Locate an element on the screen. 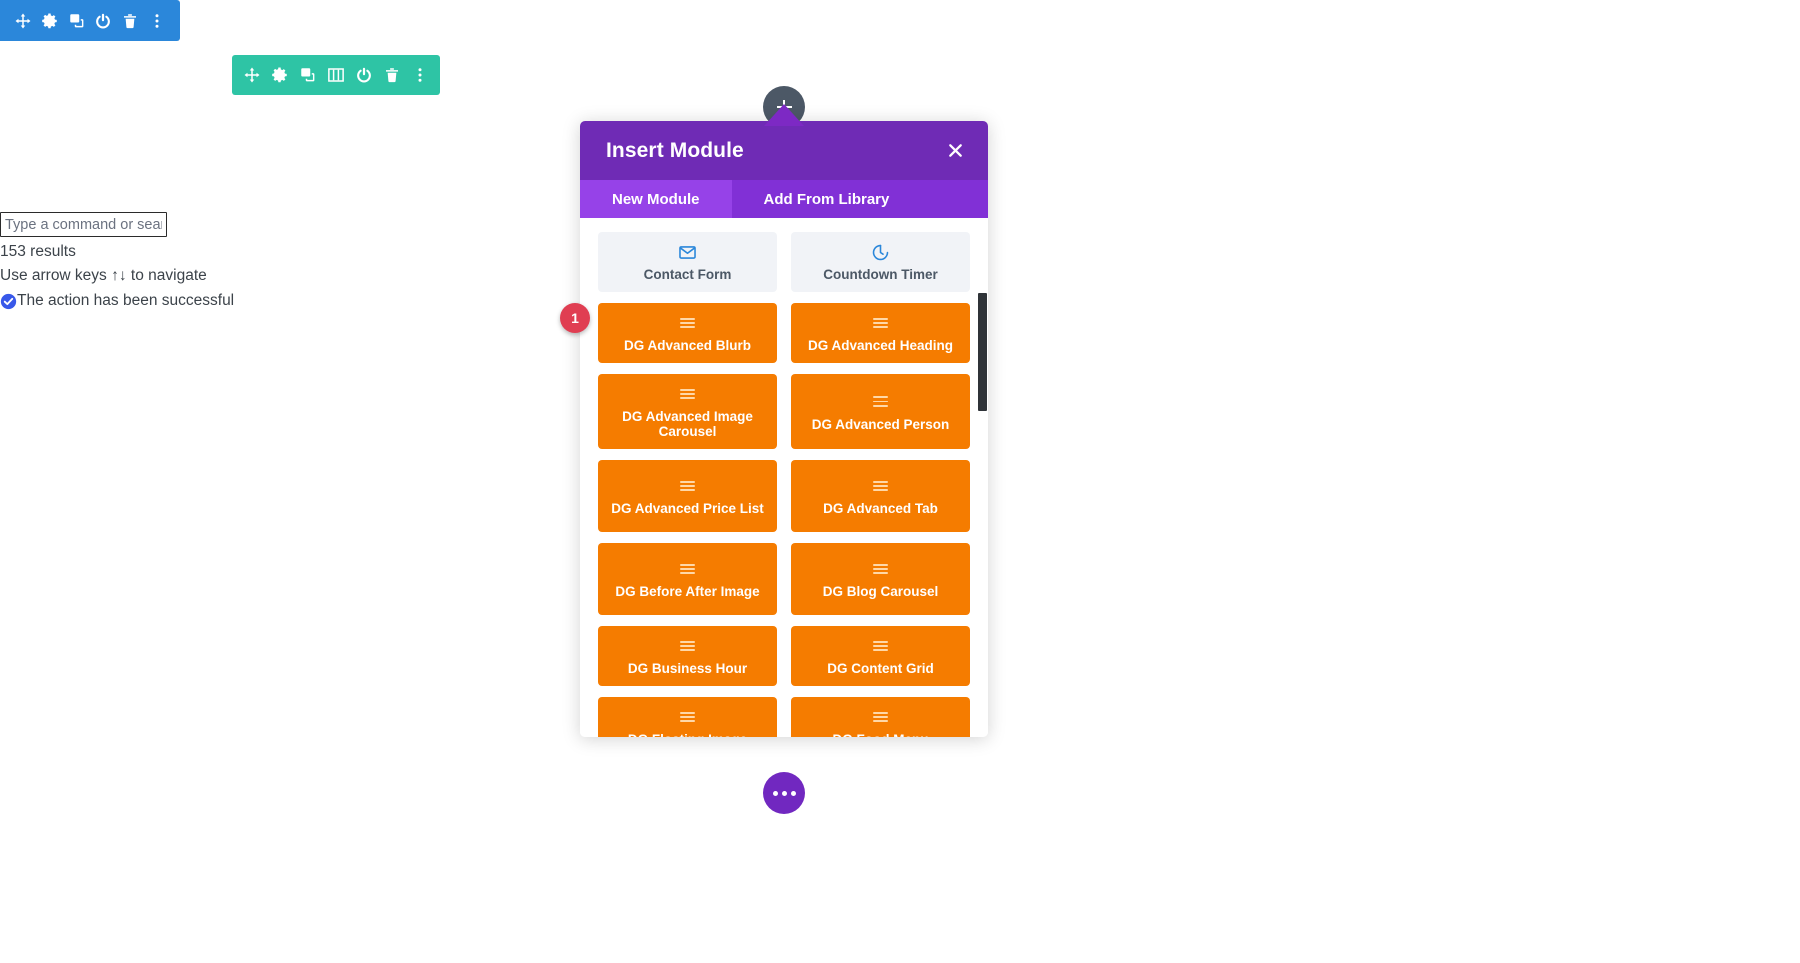 The image size is (1800, 963). modal-scrollbar is located at coordinates (982, 515).